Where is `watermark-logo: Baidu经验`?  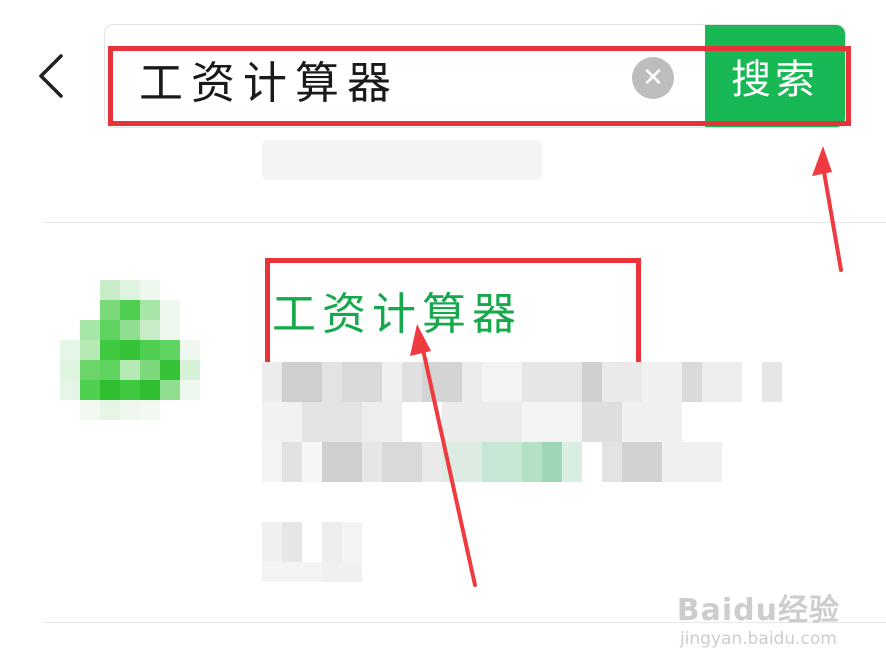 watermark-logo: Baidu经验 is located at coordinates (758, 610).